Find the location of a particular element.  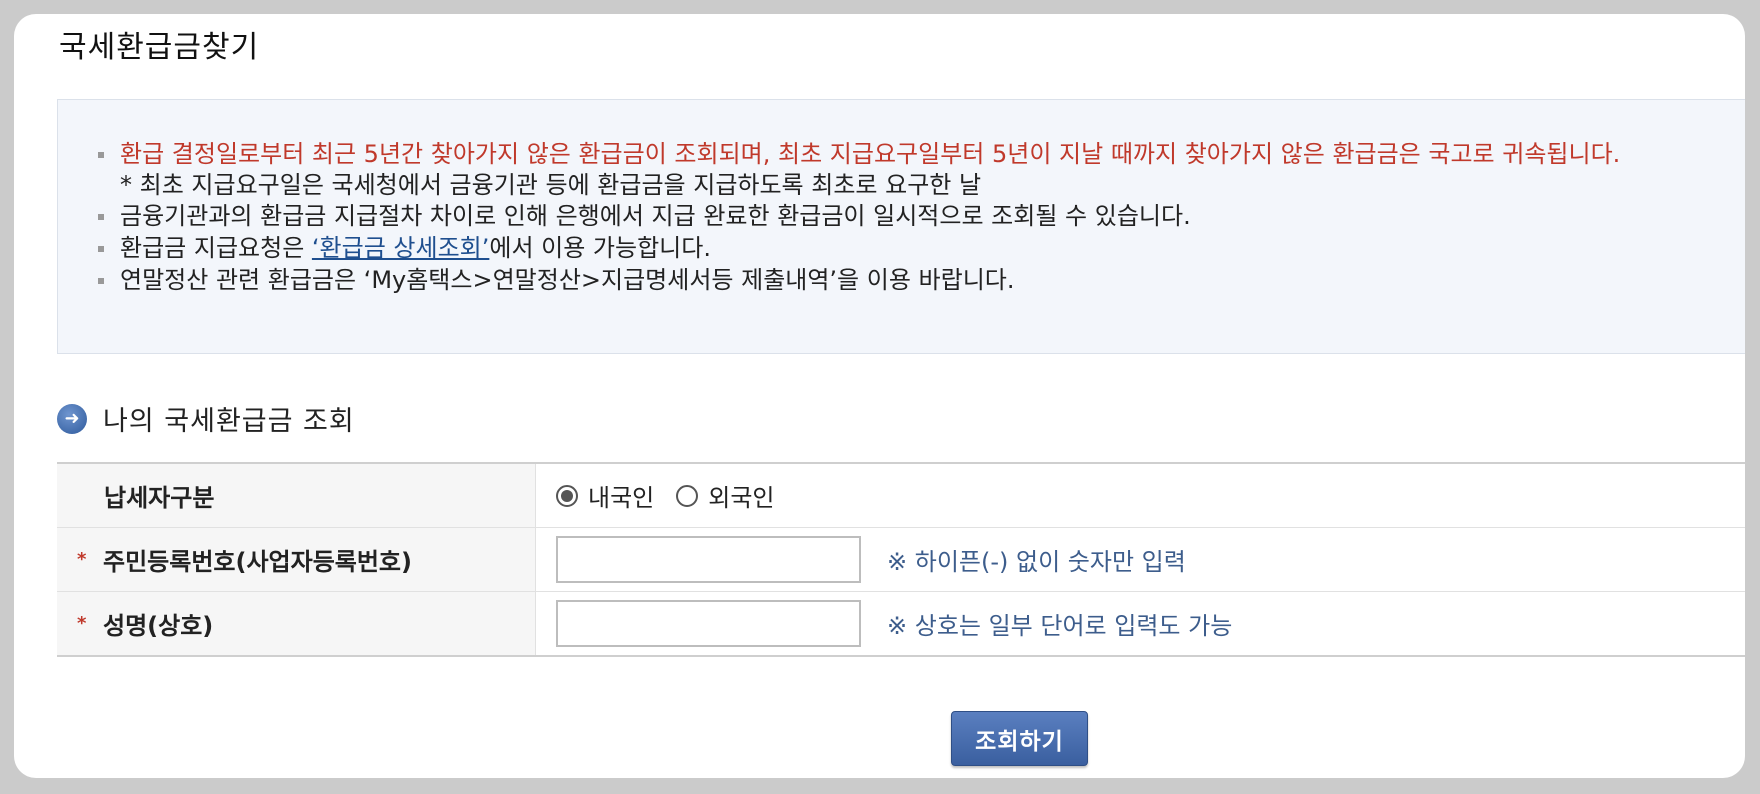

page-title: 국세환급금찾기 is located at coordinates (159, 47).